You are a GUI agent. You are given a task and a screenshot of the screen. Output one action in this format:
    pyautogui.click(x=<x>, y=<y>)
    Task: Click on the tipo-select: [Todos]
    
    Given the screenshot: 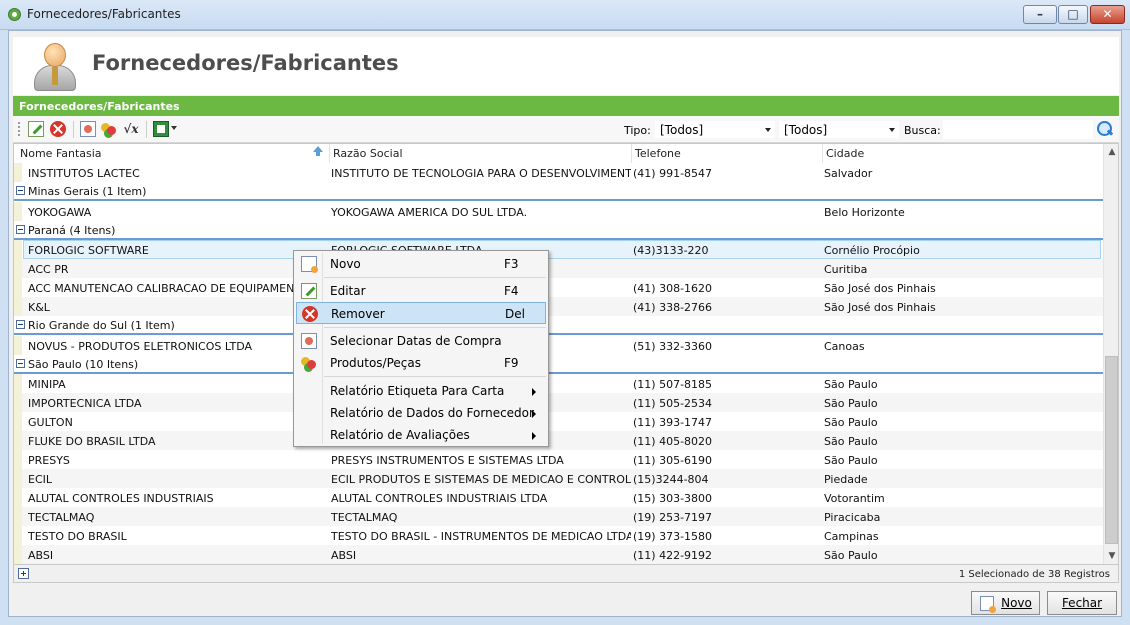 What is the action you would take?
    pyautogui.click(x=715, y=129)
    